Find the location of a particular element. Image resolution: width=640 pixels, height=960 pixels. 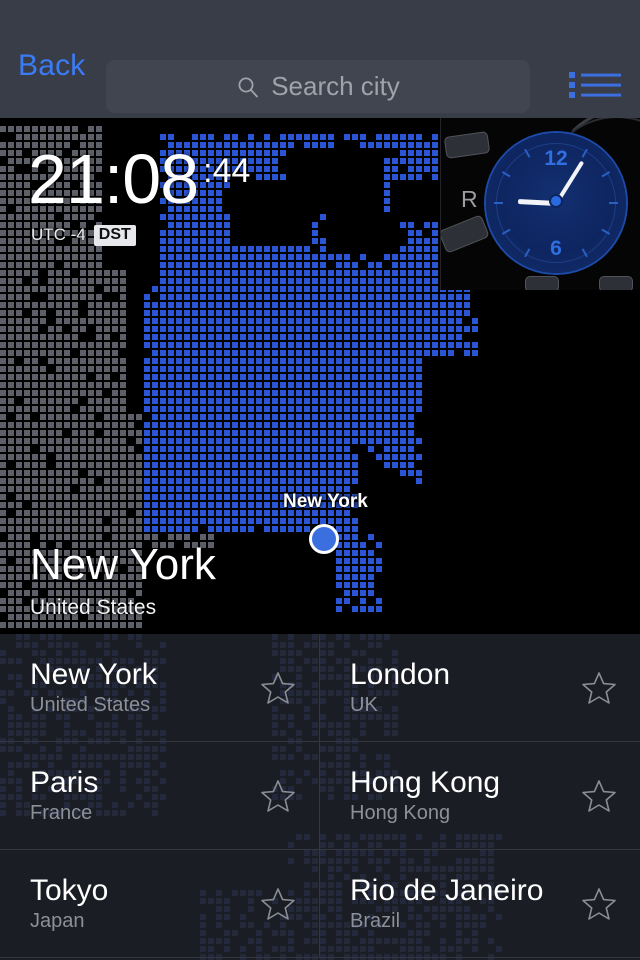

city-list-item: Hong Kong Hong Kong is located at coordinates (480, 796).